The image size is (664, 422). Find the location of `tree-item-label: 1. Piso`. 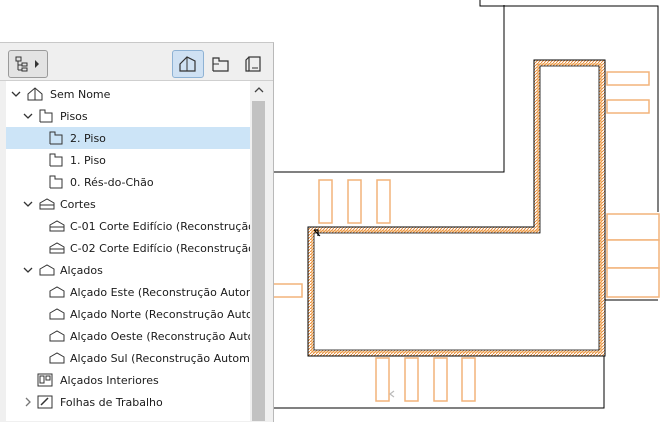

tree-item-label: 1. Piso is located at coordinates (88, 160).